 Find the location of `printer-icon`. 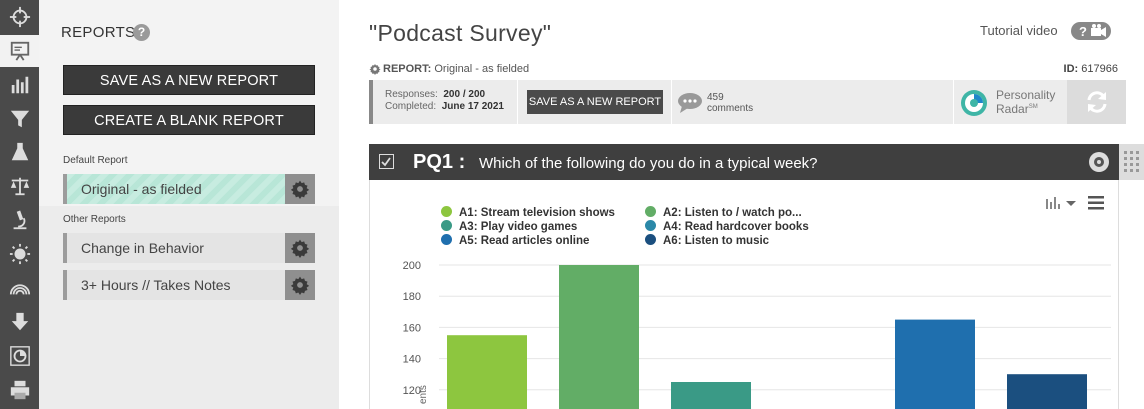

printer-icon is located at coordinates (19, 390).